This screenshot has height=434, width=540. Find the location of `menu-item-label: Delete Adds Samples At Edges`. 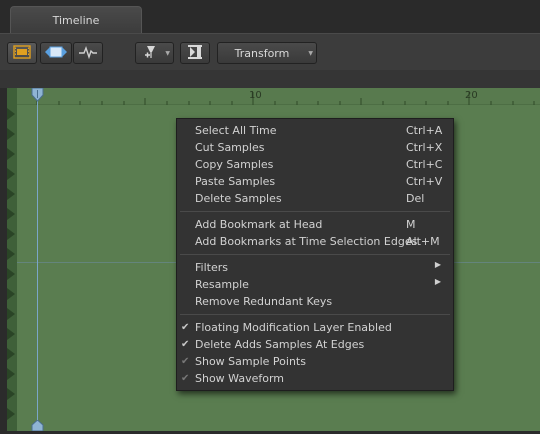

menu-item-label: Delete Adds Samples At Edges is located at coordinates (280, 344).